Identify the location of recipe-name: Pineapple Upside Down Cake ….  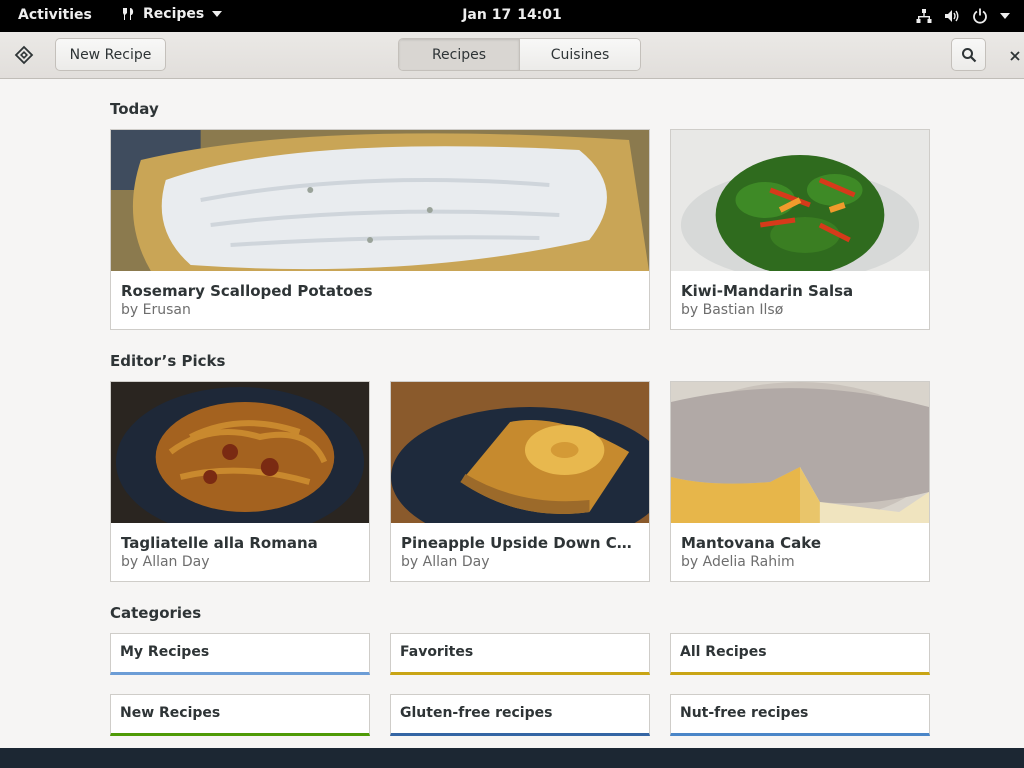
(520, 543).